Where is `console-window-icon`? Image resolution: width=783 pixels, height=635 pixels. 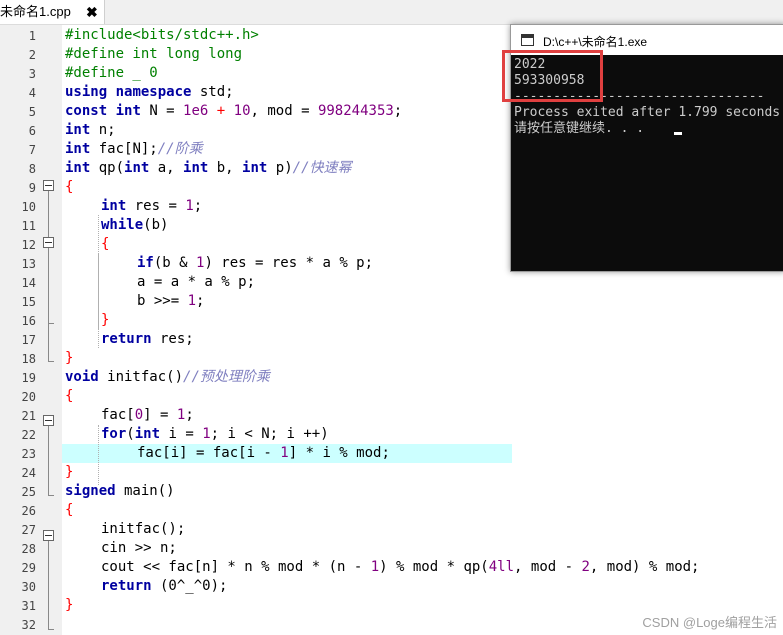 console-window-icon is located at coordinates (527, 40).